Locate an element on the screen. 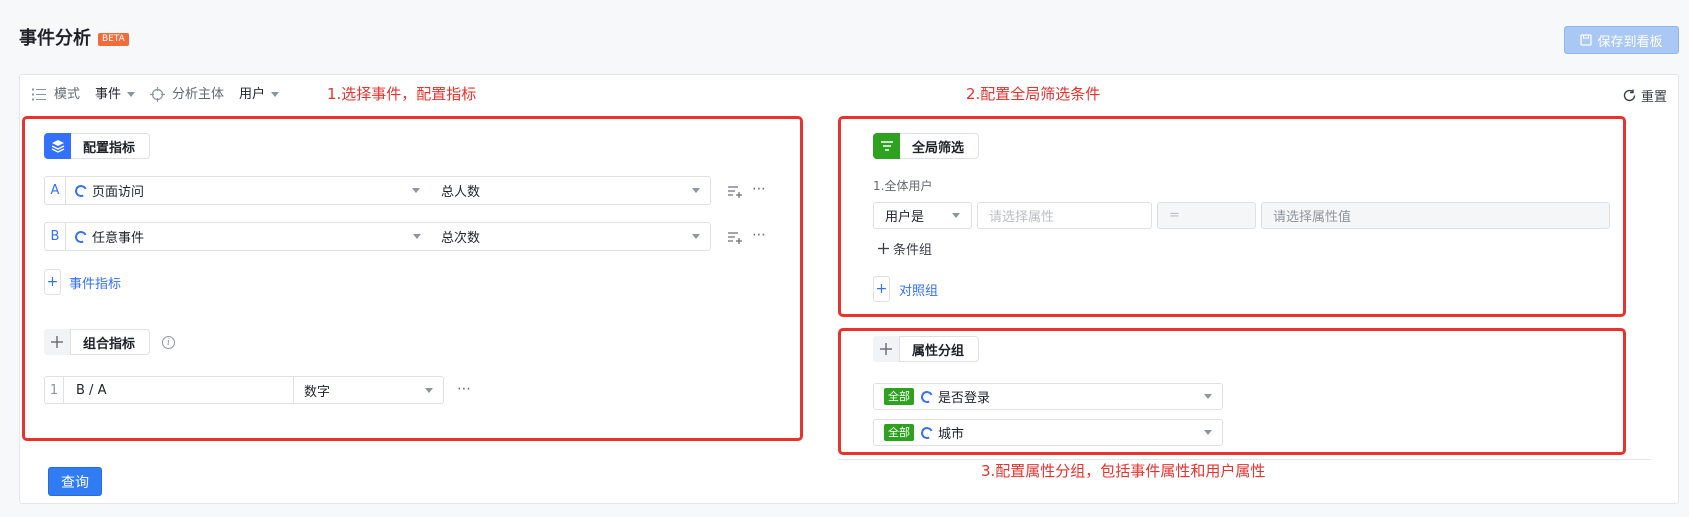 The image size is (1689, 517). add-condition-group-button: 条件组 is located at coordinates (905, 248).